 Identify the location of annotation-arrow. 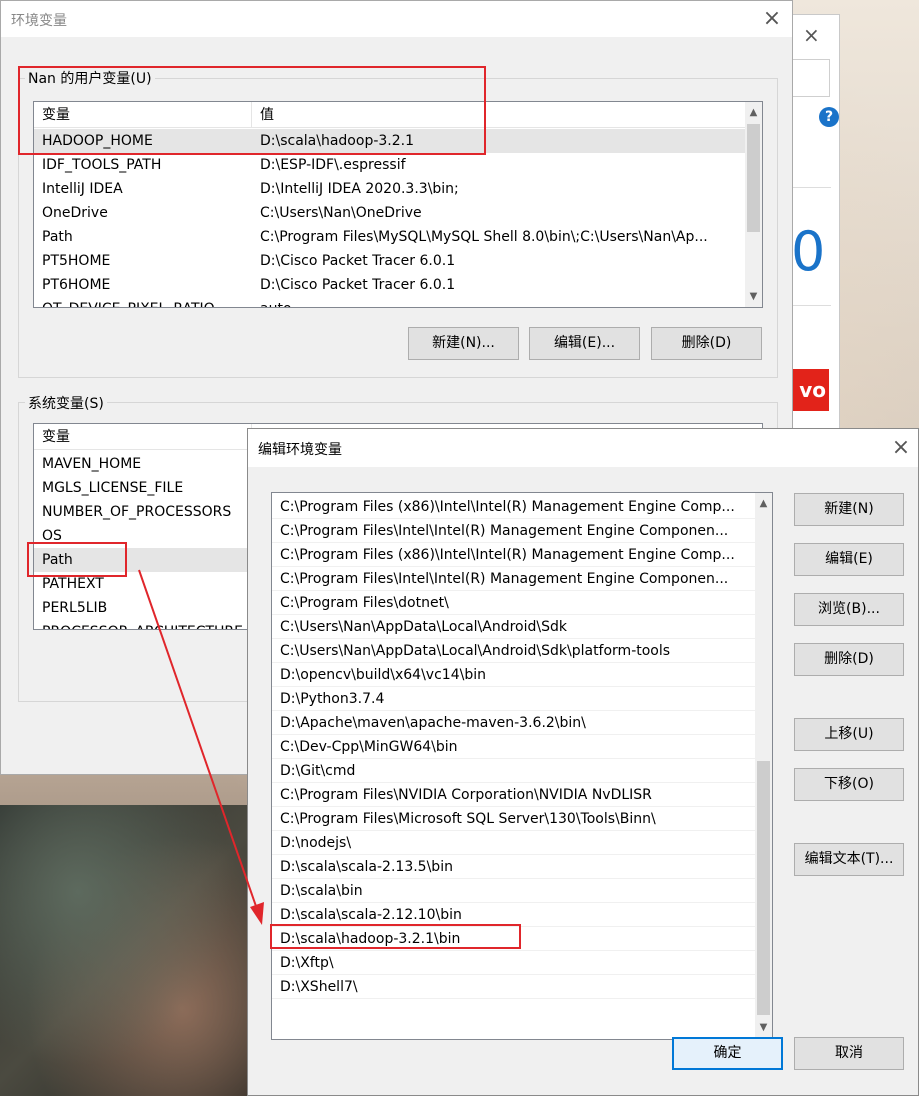
(201, 747).